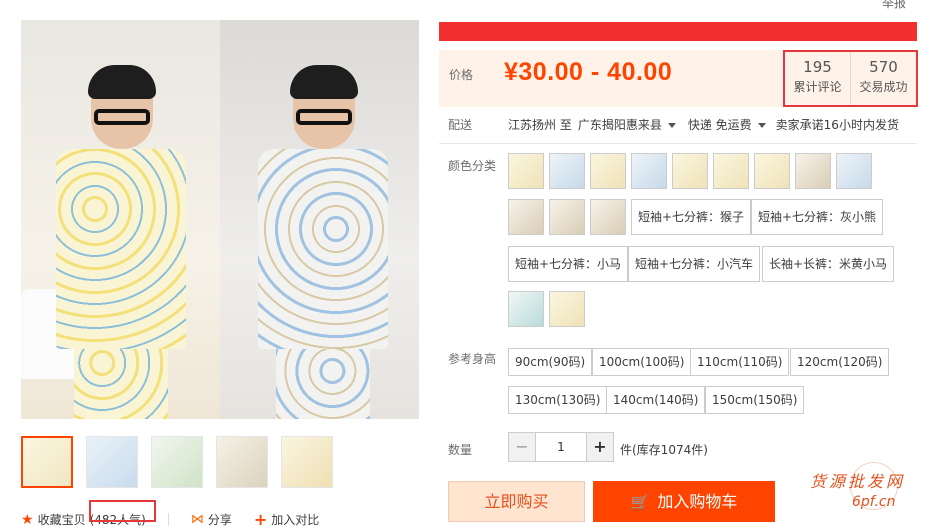  What do you see at coordinates (260, 518) in the screenshot?
I see `plus-icon: +` at bounding box center [260, 518].